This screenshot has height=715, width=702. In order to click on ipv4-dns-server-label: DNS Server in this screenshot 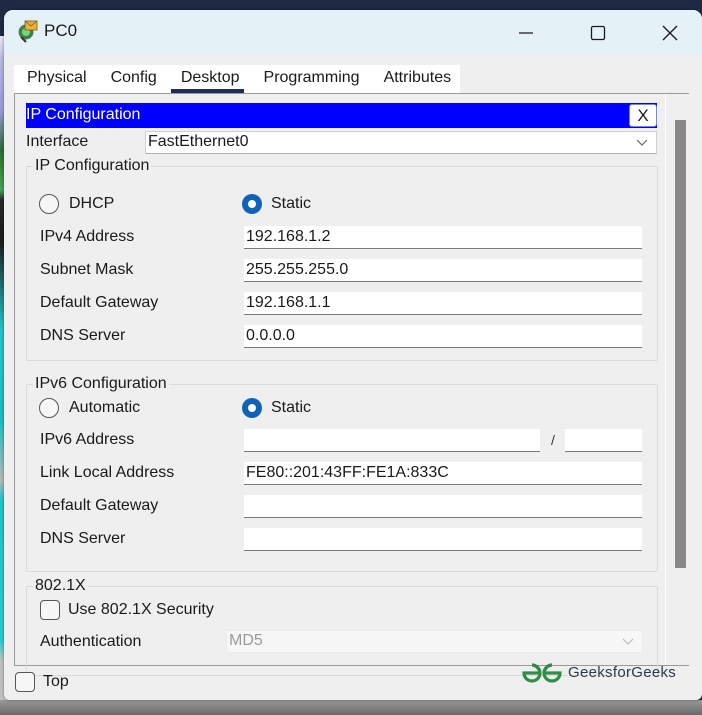, I will do `click(83, 335)`.